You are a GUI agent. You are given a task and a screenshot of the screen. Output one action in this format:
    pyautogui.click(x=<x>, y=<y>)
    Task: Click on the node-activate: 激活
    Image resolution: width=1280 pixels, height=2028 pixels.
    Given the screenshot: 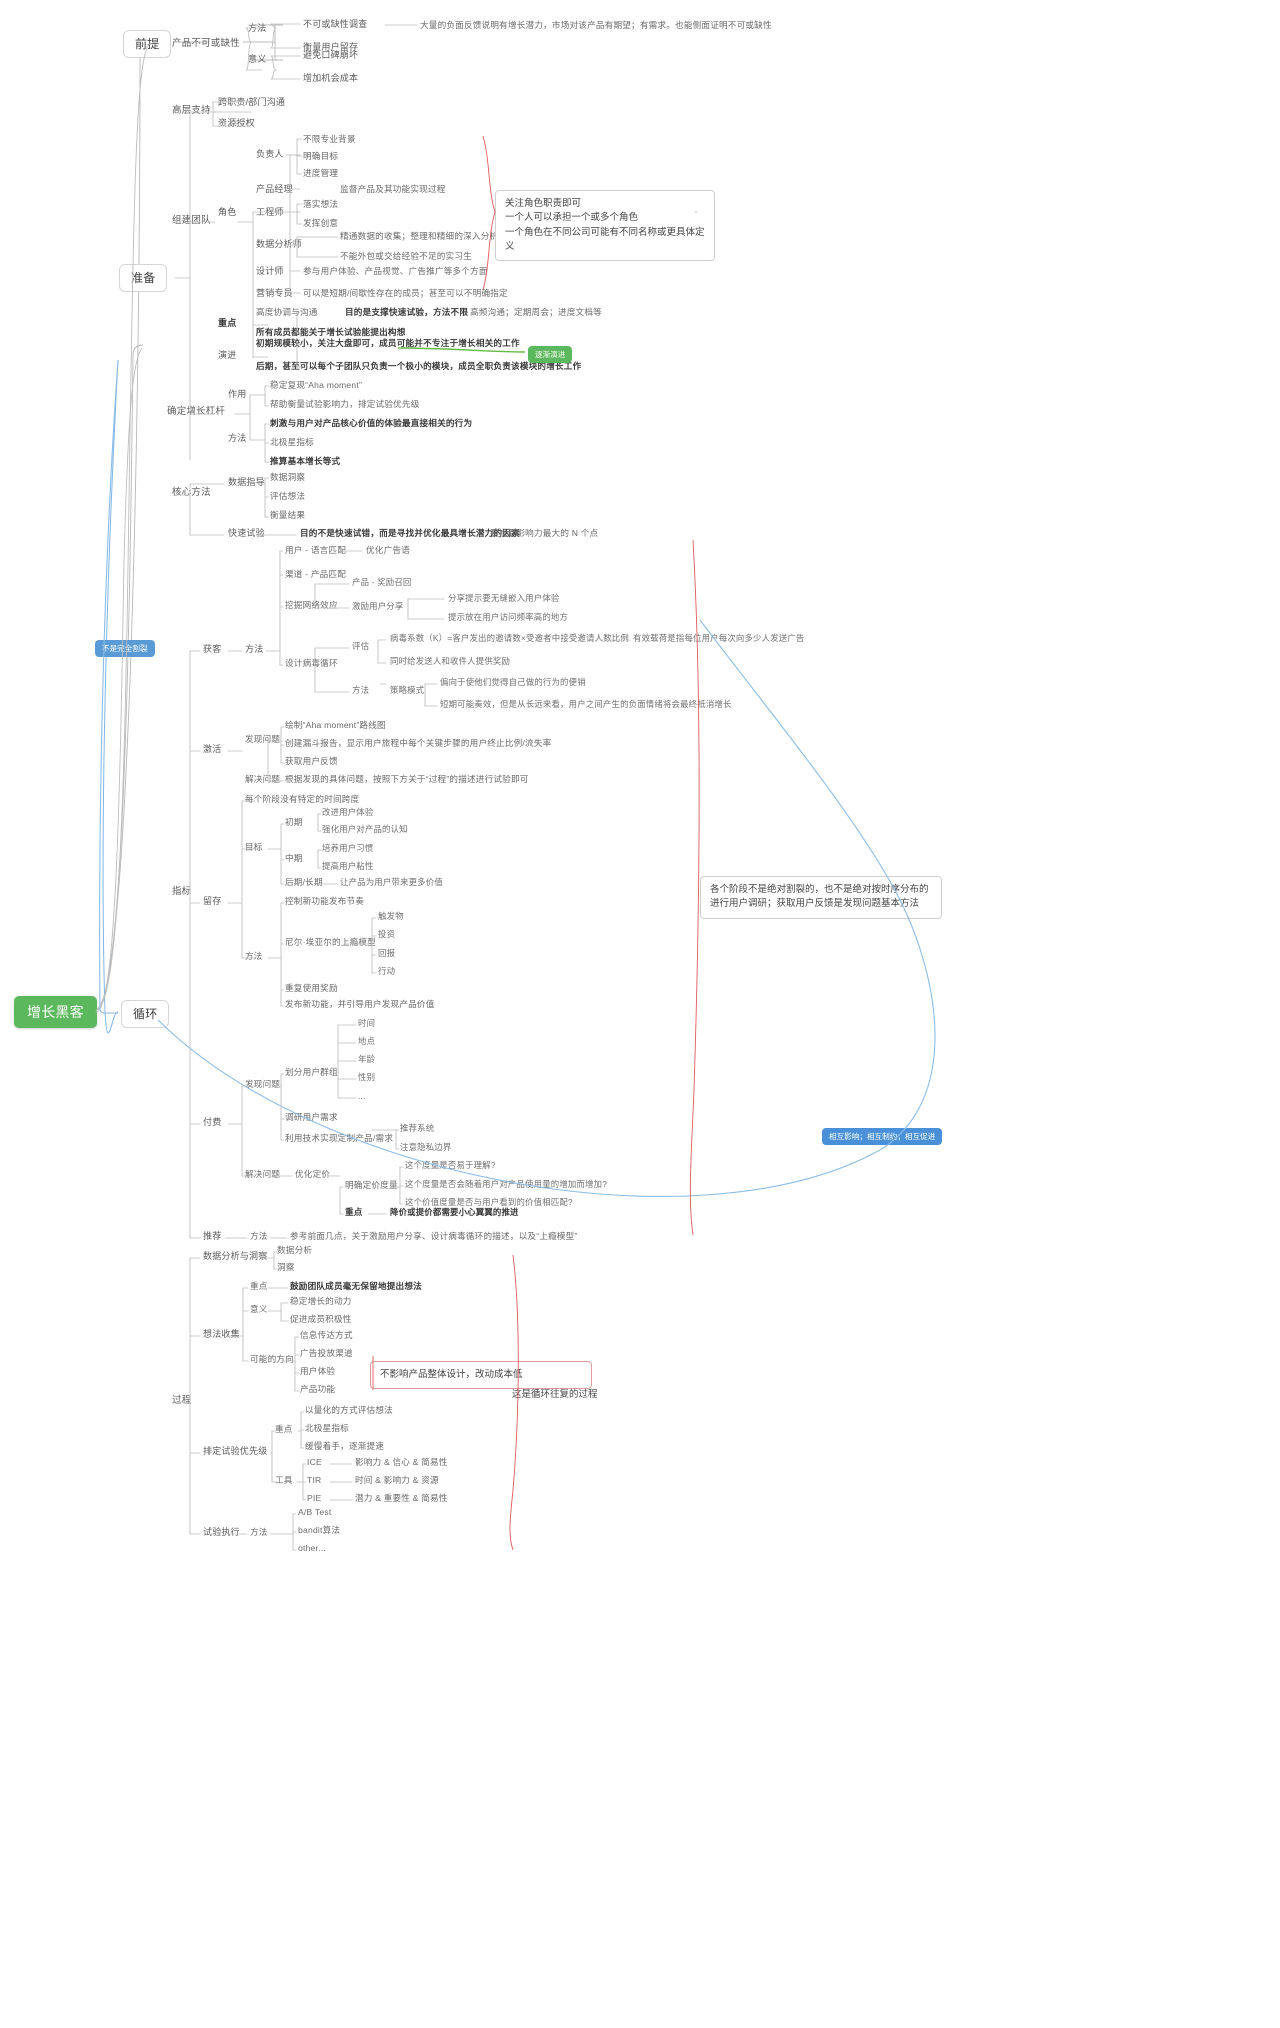 What is the action you would take?
    pyautogui.click(x=212, y=749)
    